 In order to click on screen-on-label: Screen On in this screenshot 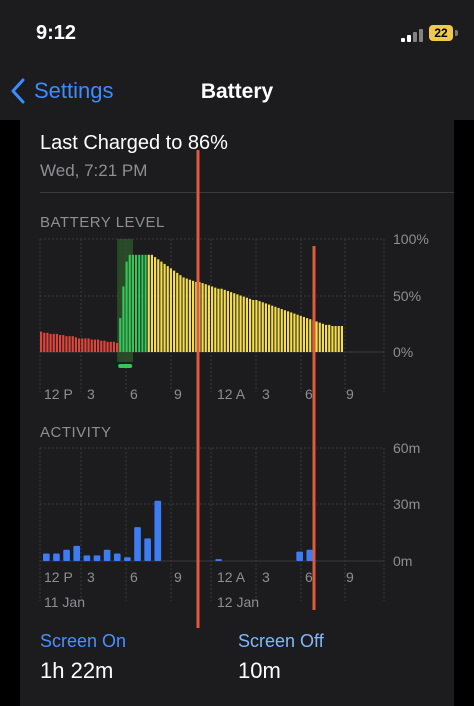, I will do `click(83, 641)`.